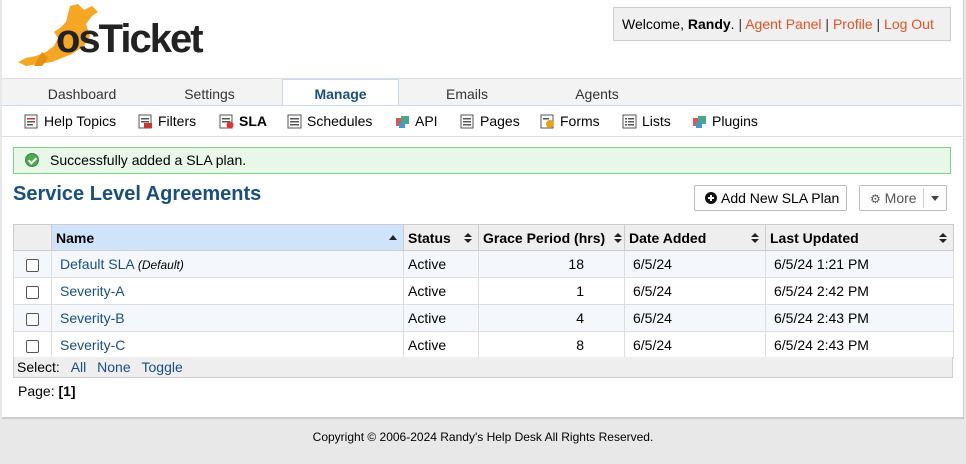  Describe the element at coordinates (148, 160) in the screenshot. I see `notice-text: Successfully added a SLA plan.` at that location.